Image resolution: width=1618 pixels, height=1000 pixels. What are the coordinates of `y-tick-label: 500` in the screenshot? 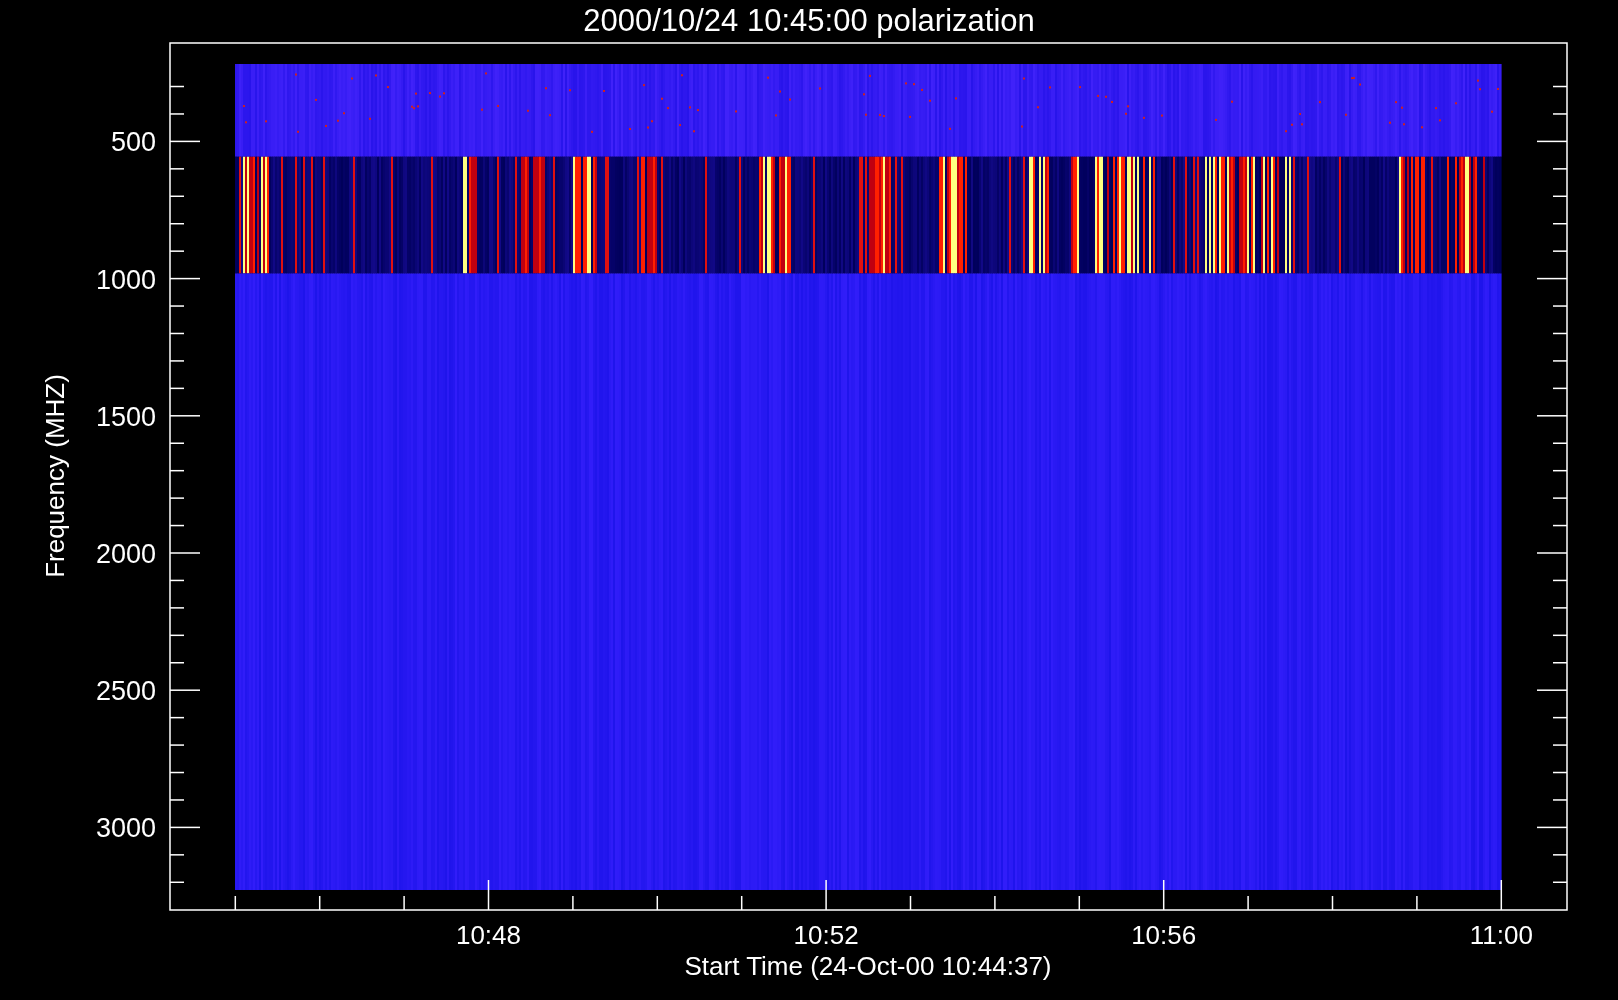 It's located at (133, 142).